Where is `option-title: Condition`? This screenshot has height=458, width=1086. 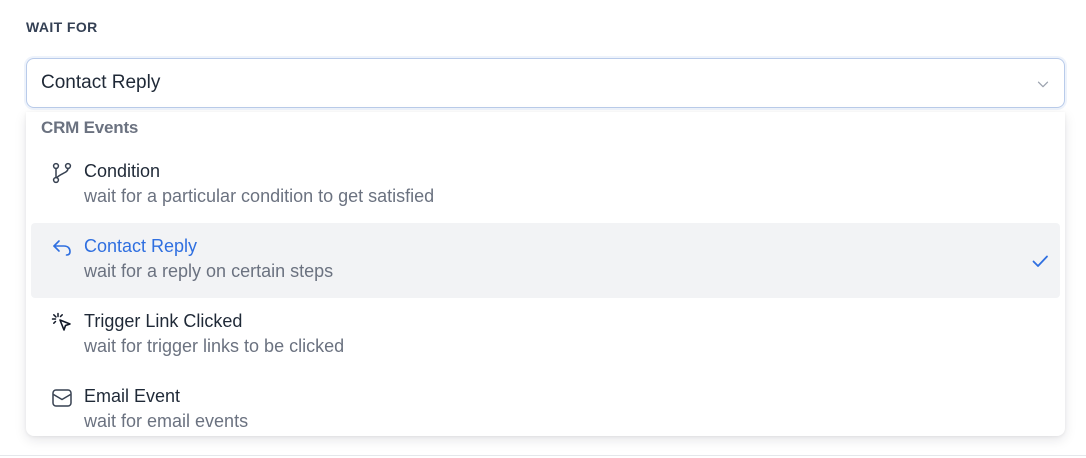
option-title: Condition is located at coordinates (122, 171).